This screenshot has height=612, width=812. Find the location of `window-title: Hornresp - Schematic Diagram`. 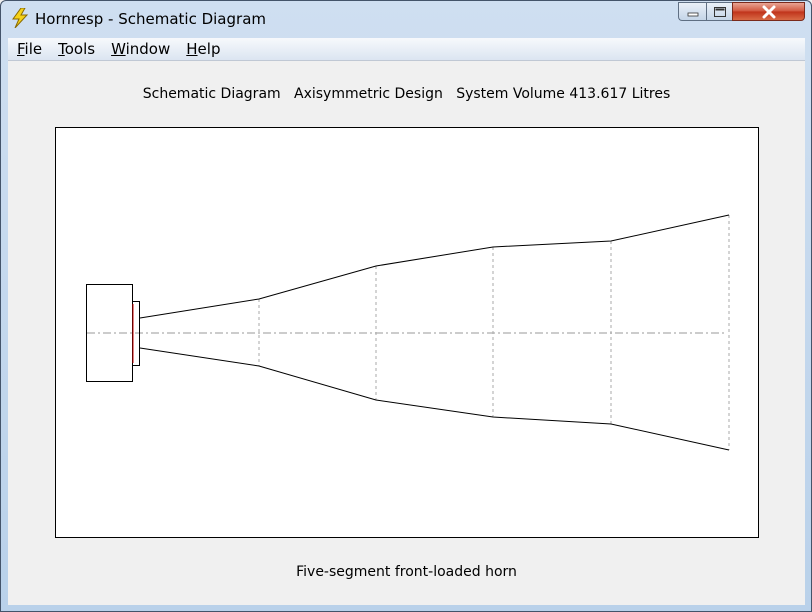

window-title: Hornresp - Schematic Diagram is located at coordinates (150, 19).